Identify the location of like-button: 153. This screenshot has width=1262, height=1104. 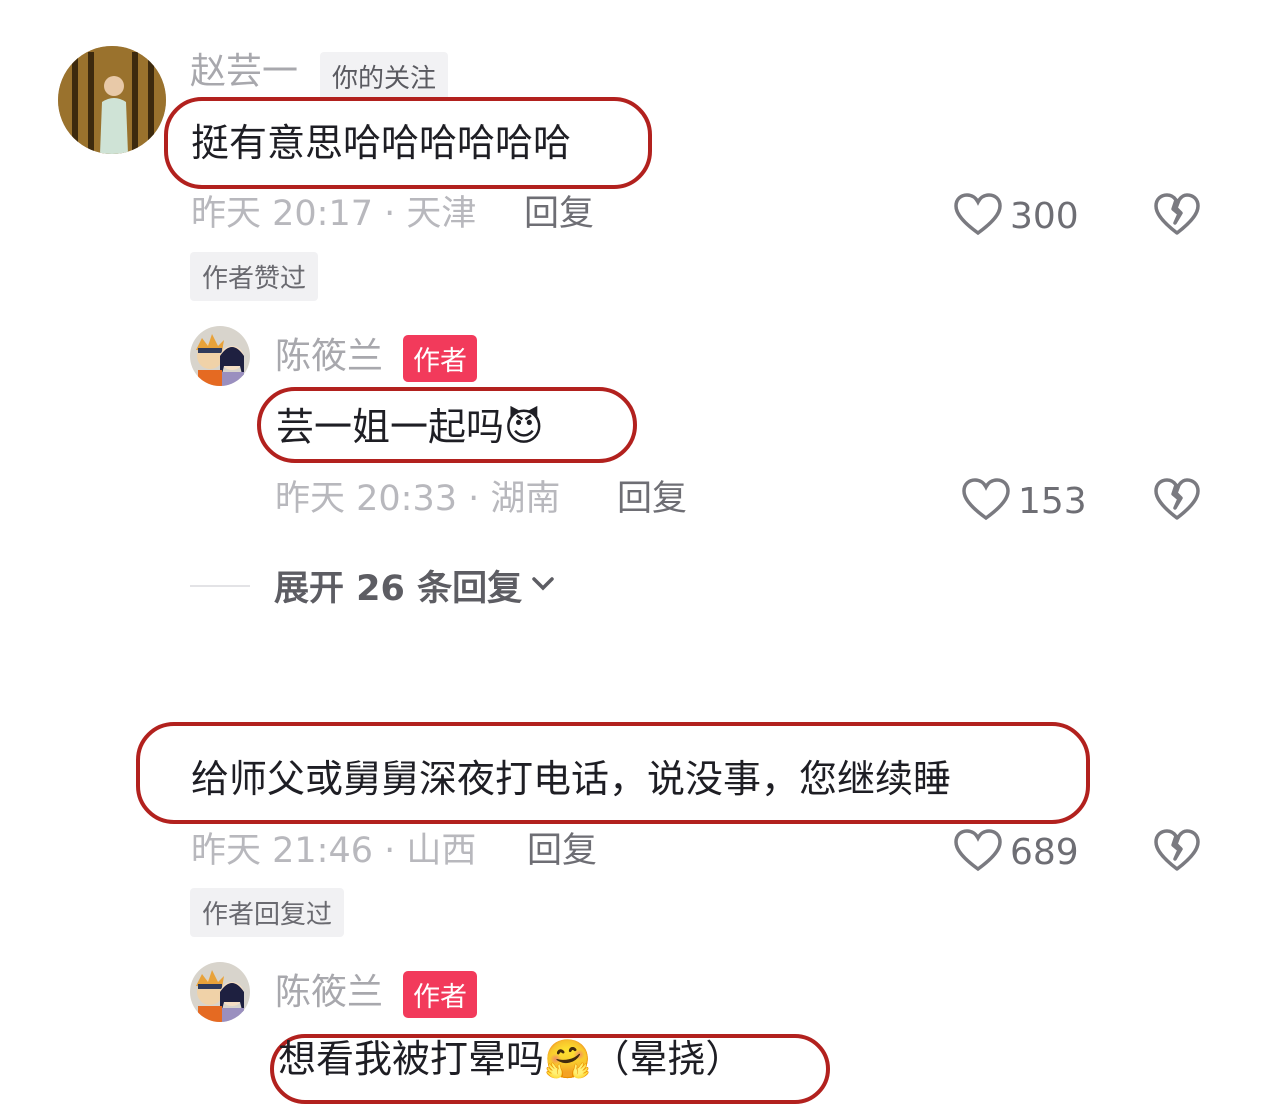
(1024, 502).